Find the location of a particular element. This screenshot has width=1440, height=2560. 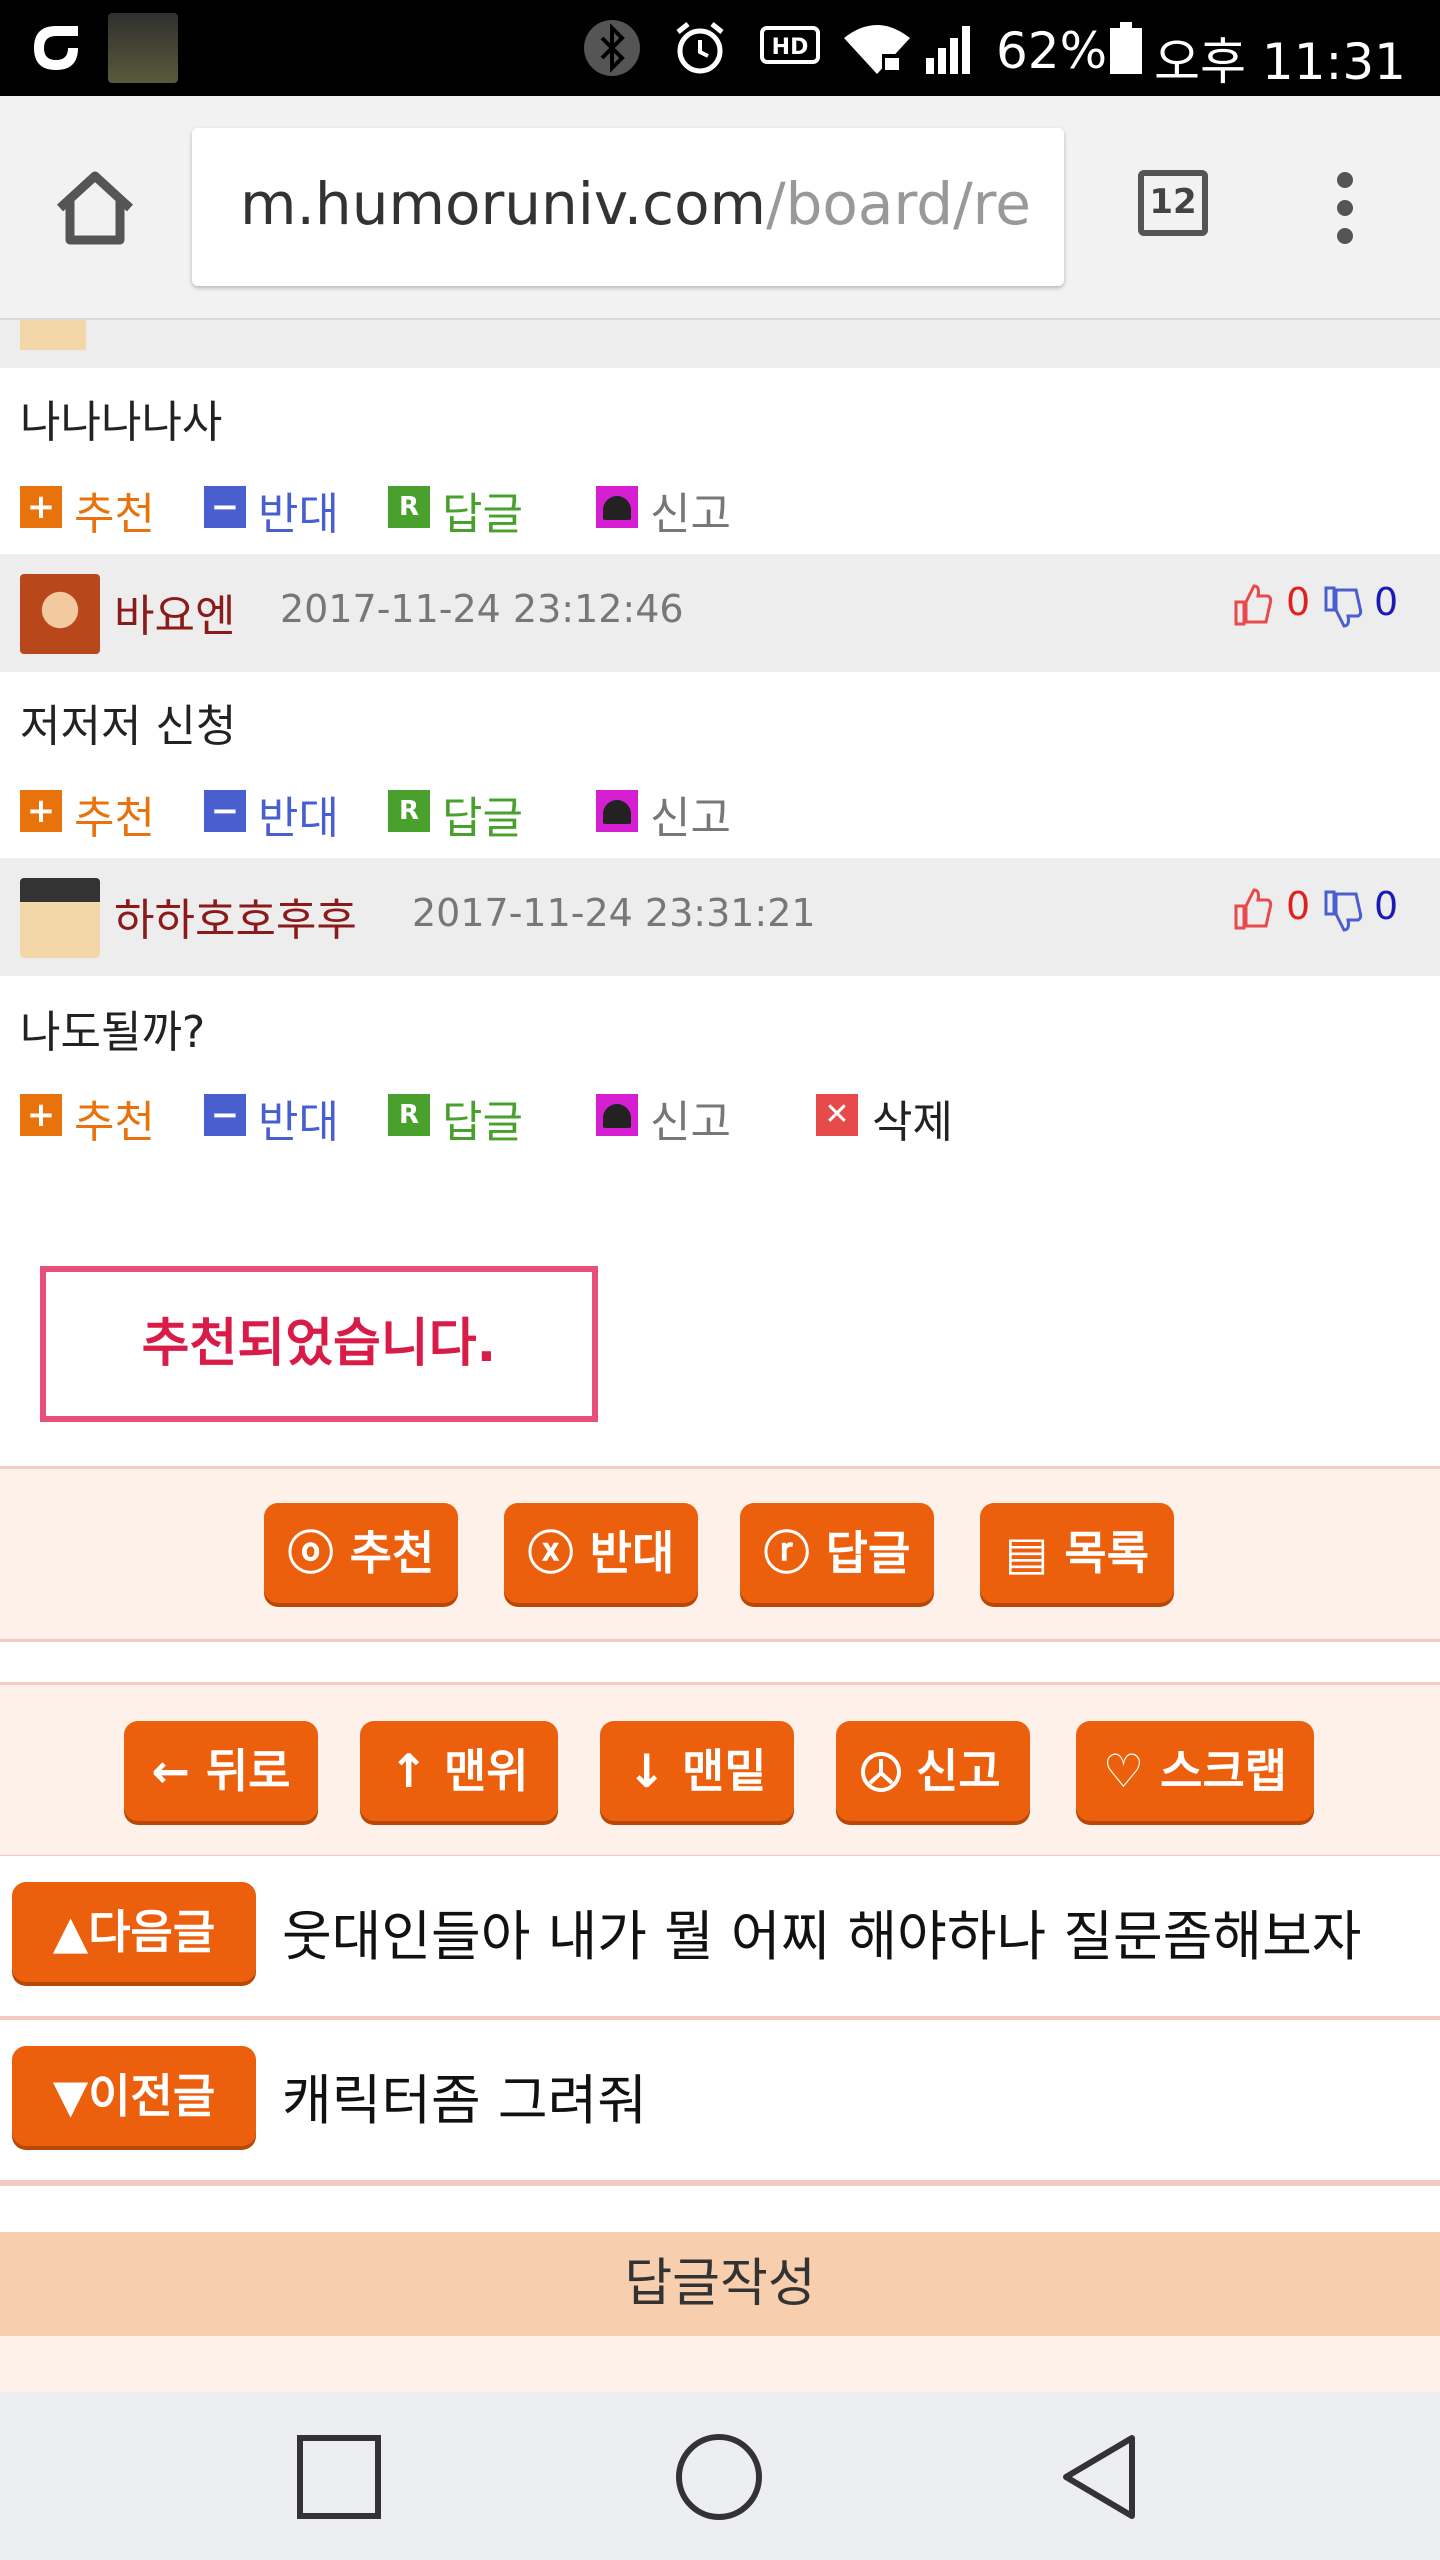

back-button: ← 뒤로 is located at coordinates (221, 1771).